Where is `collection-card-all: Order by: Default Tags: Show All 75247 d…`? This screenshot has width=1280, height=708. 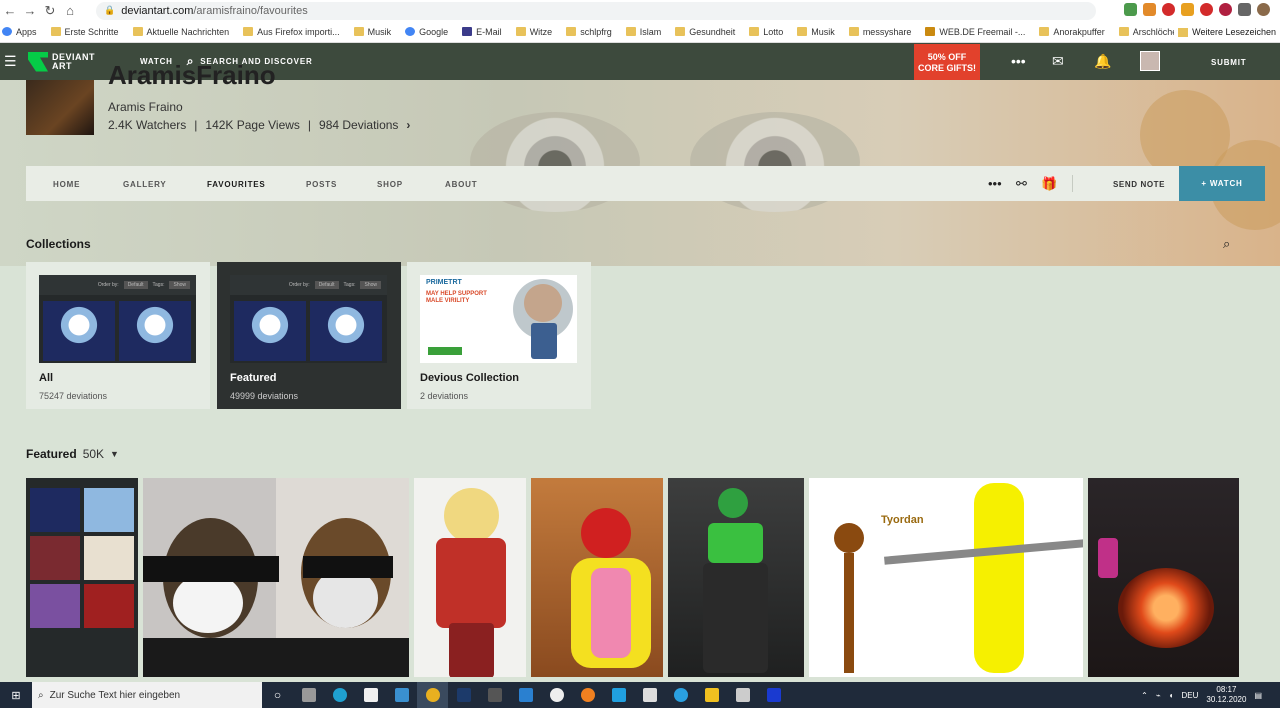 collection-card-all: Order by: Default Tags: Show All 75247 d… is located at coordinates (118, 335).